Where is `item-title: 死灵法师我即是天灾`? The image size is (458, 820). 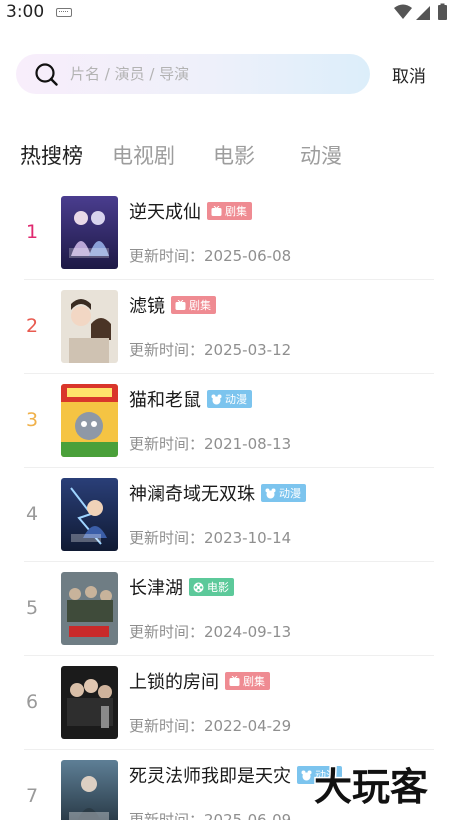
item-title: 死灵法师我即是天灾 is located at coordinates (210, 776).